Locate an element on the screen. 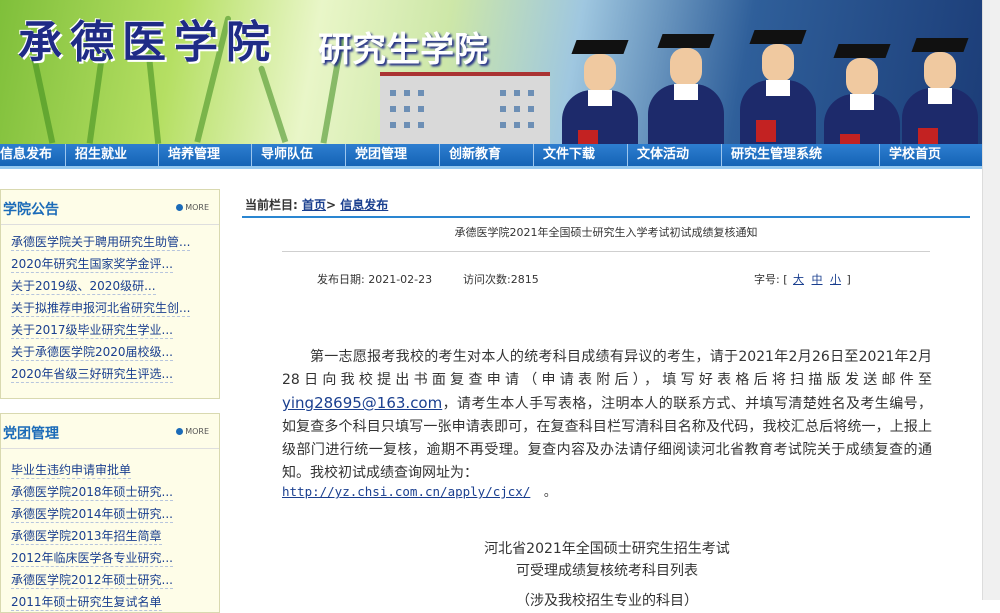  article-title: 承德医学院2021年全国硕士研究生入学考试初试成绩复核通知 is located at coordinates (606, 232).